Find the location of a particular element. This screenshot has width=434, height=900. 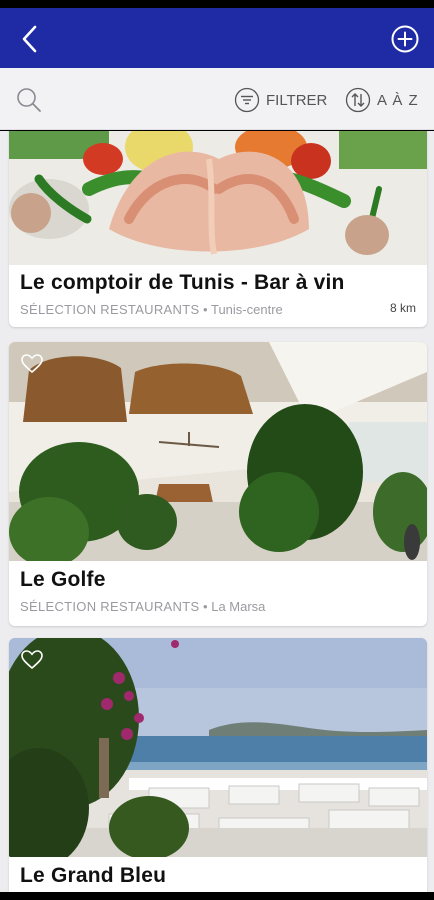

add-button is located at coordinates (405, 39).